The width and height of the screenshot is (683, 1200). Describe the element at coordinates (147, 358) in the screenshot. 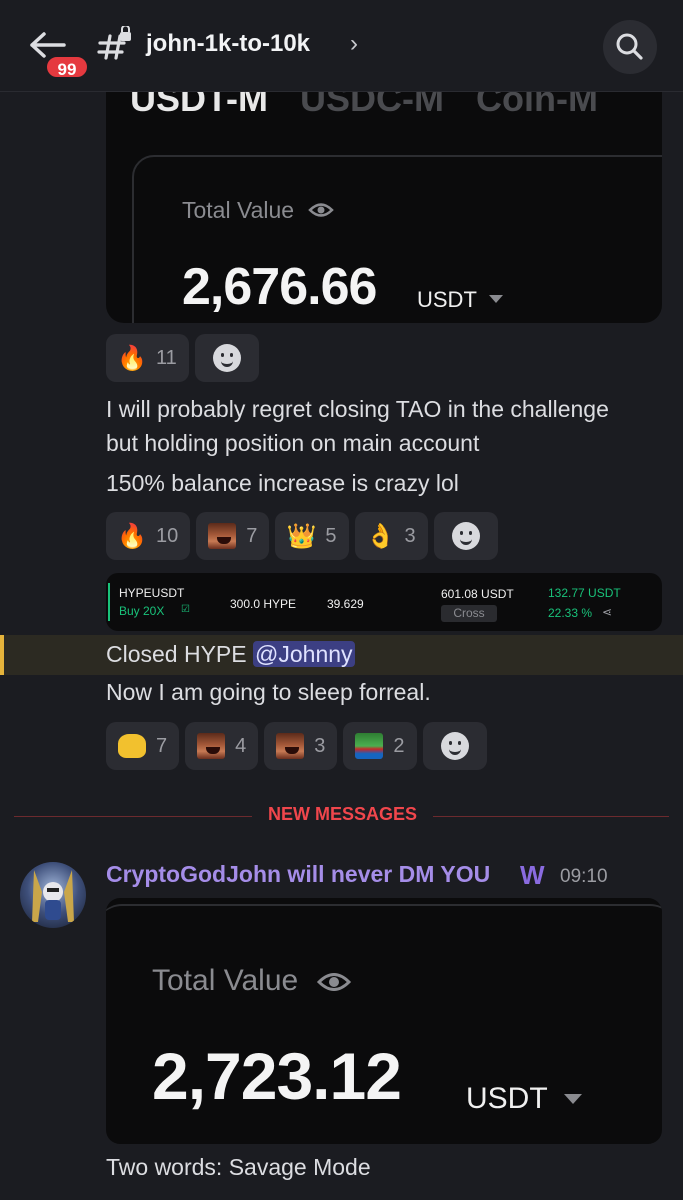

I see `reaction-fire: 🔥 11` at that location.